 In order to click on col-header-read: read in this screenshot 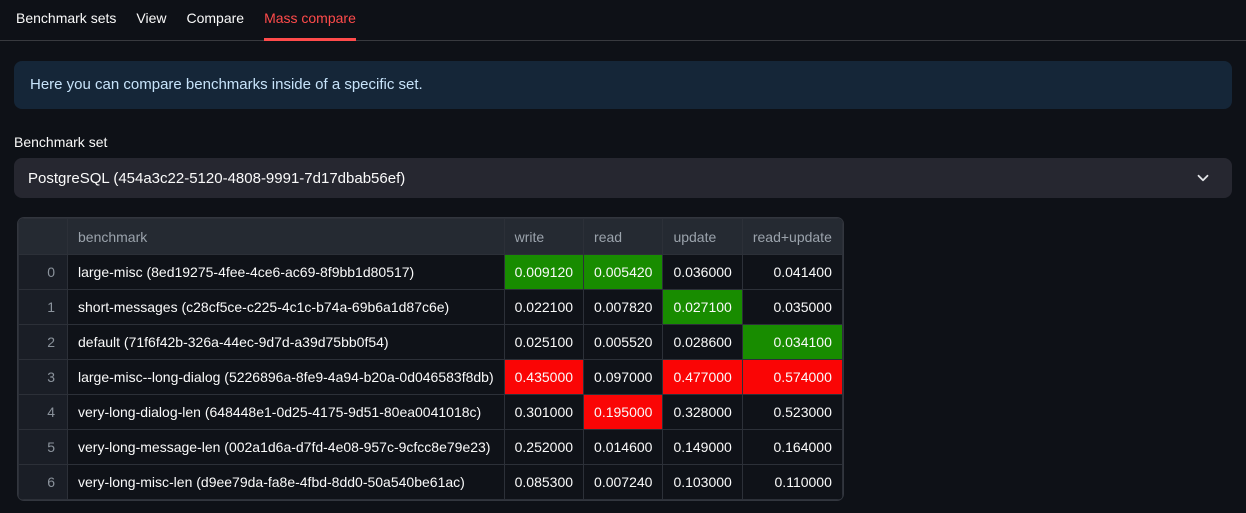, I will do `click(623, 236)`.